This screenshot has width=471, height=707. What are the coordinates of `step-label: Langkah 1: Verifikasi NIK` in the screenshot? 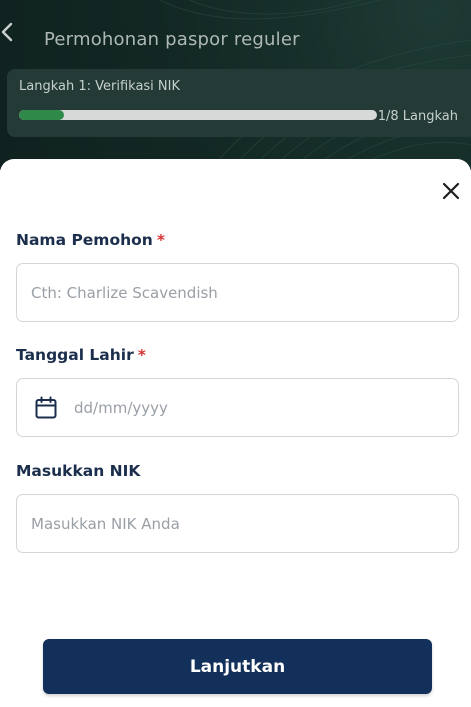 It's located at (100, 86).